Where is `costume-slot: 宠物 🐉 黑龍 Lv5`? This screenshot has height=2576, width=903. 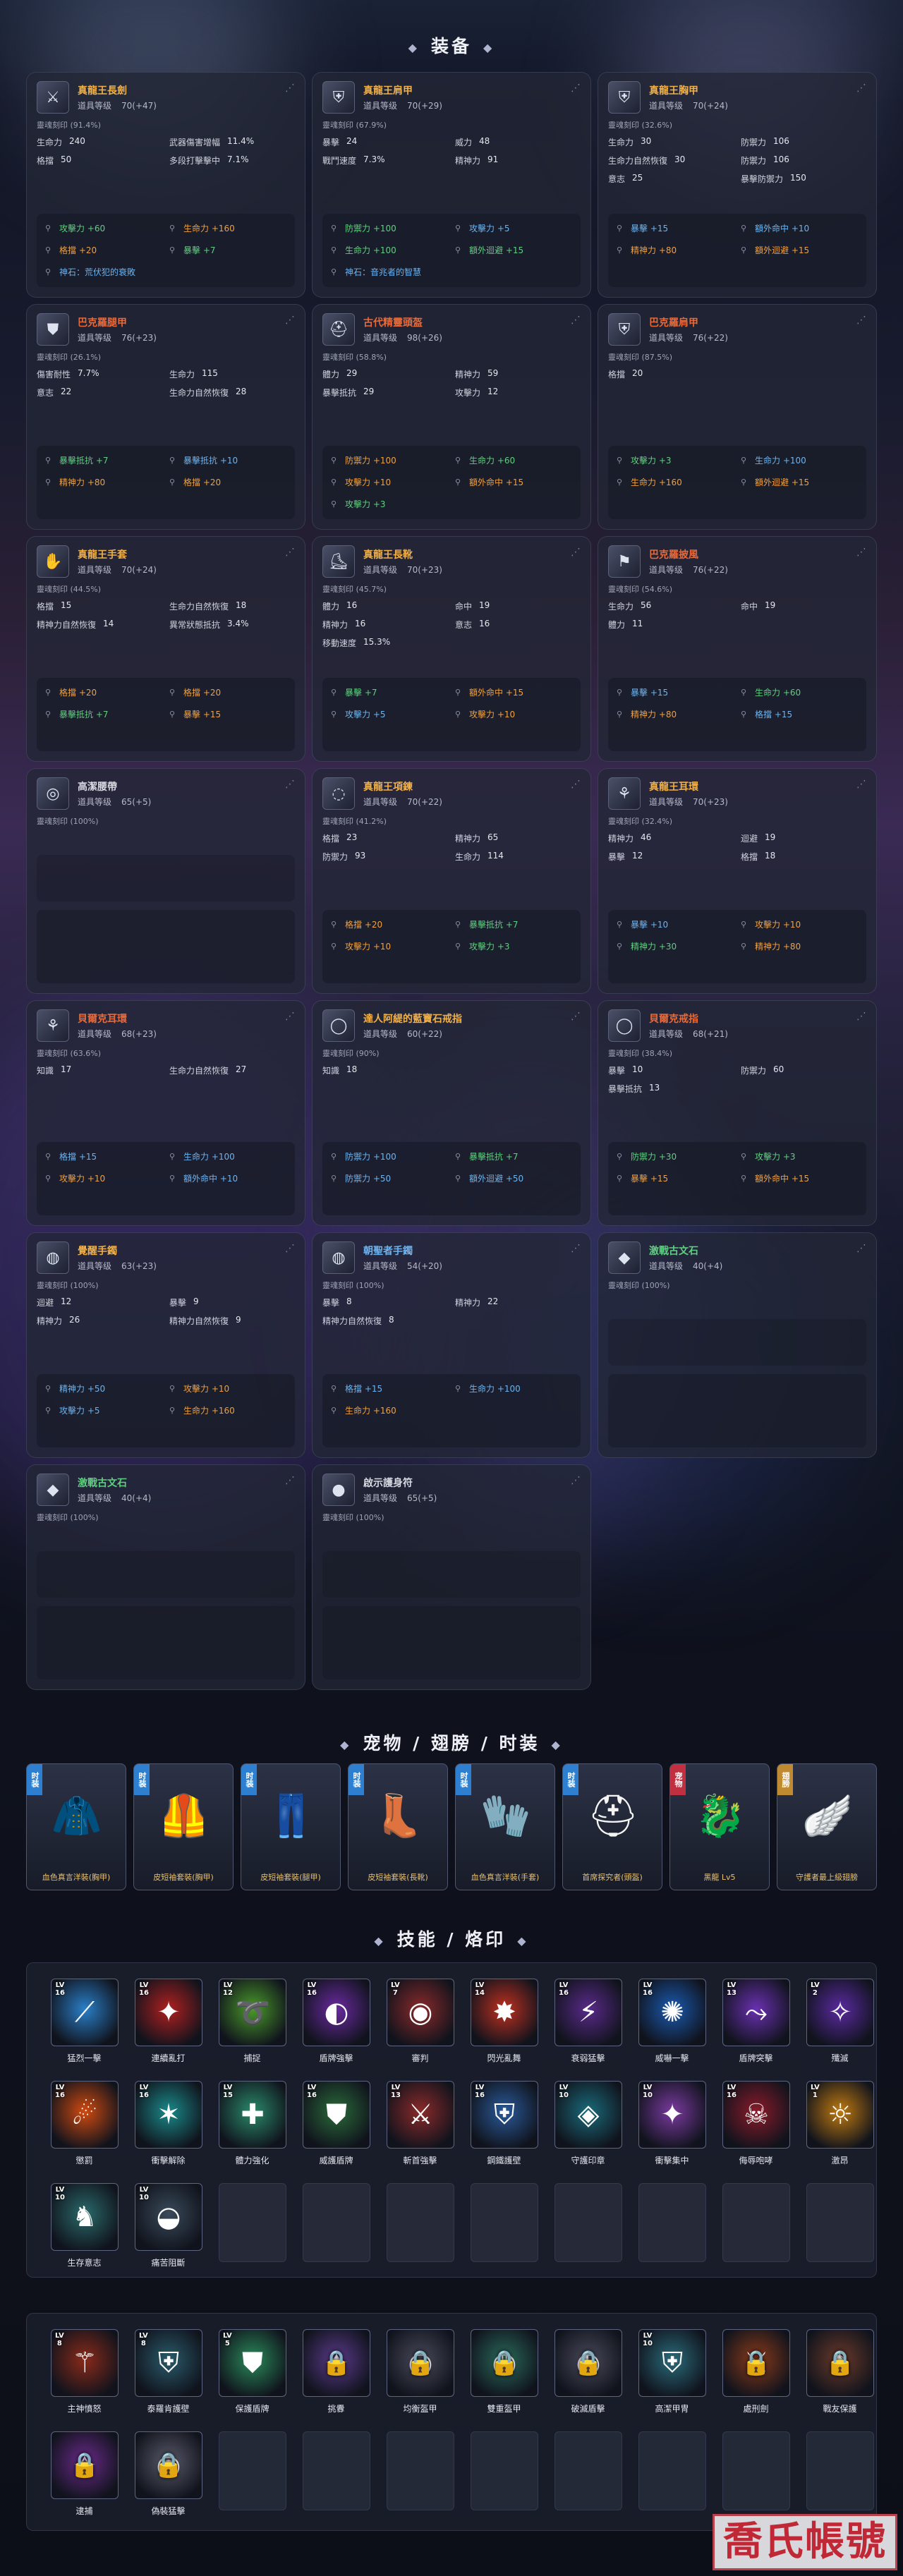
costume-slot: 宠物 🐉 黑龍 Lv5 is located at coordinates (719, 1827).